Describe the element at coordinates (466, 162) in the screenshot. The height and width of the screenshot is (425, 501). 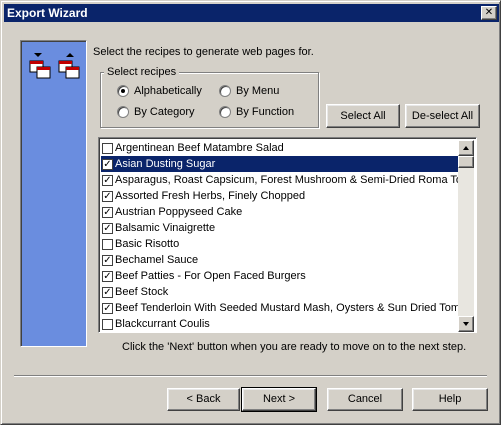
I see `scroll-thumb` at that location.